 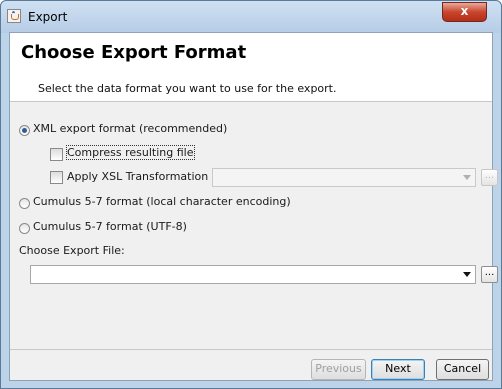 I want to click on footer-divider, so click(x=251, y=349).